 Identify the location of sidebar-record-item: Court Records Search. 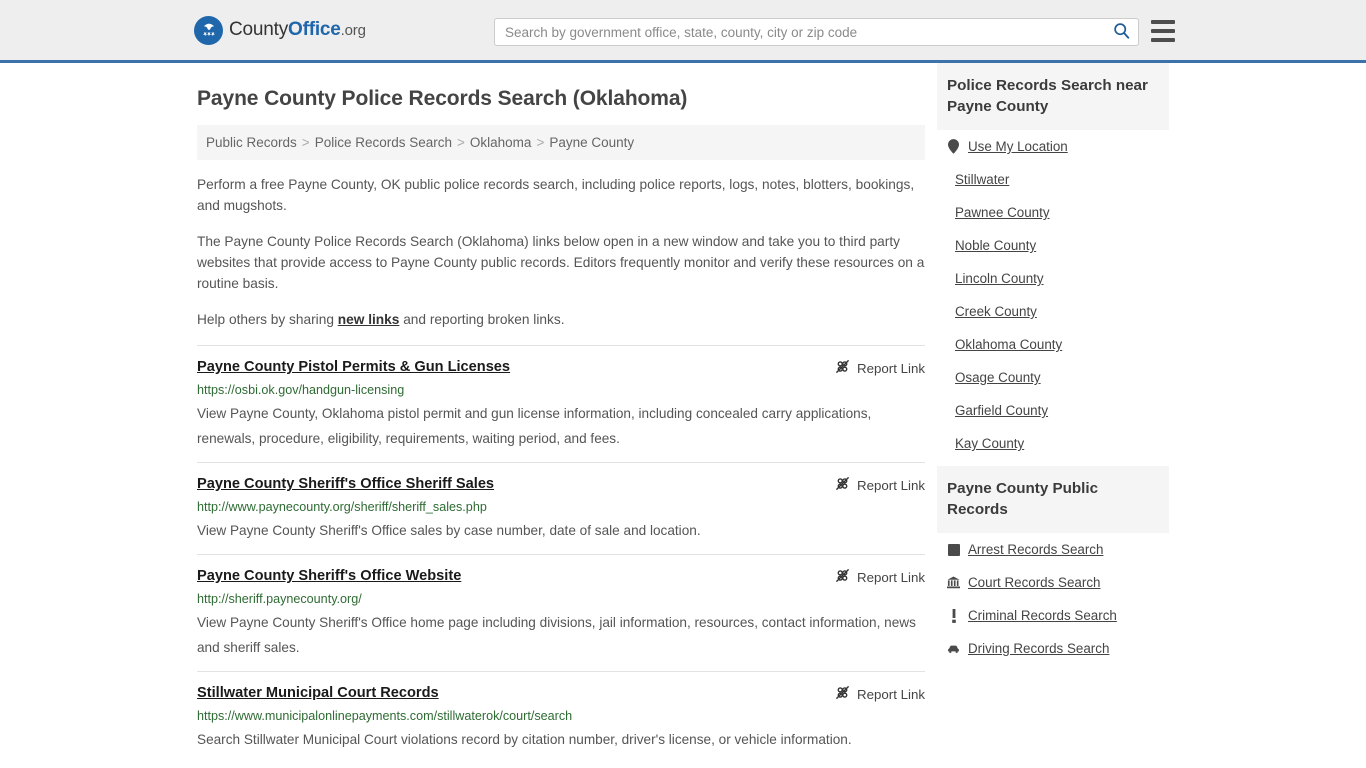
(1053, 582).